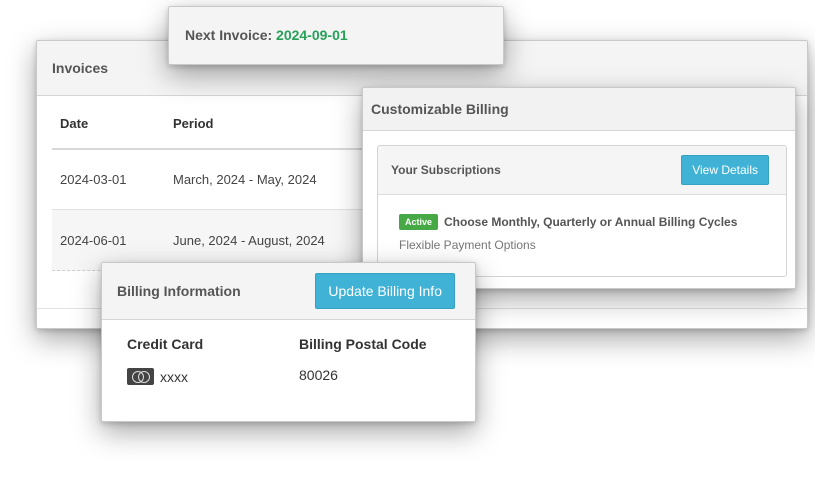  Describe the element at coordinates (229, 35) in the screenshot. I see `next-invoice-label: Next Invoice:` at that location.